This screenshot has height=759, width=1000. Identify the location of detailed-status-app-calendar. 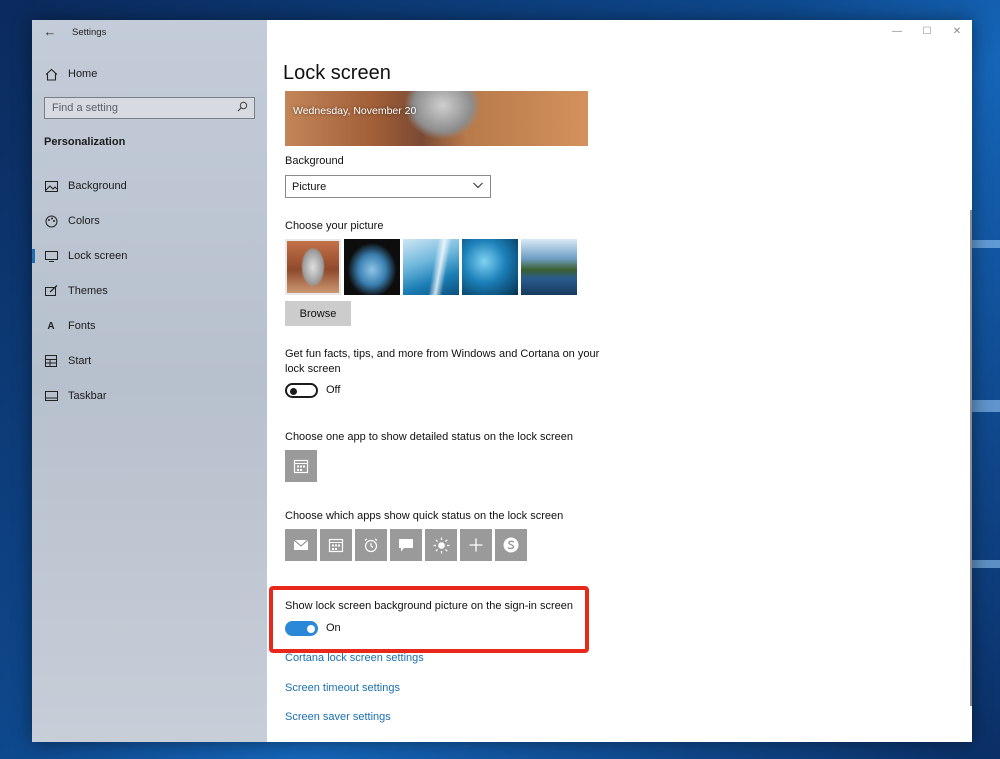
(301, 466).